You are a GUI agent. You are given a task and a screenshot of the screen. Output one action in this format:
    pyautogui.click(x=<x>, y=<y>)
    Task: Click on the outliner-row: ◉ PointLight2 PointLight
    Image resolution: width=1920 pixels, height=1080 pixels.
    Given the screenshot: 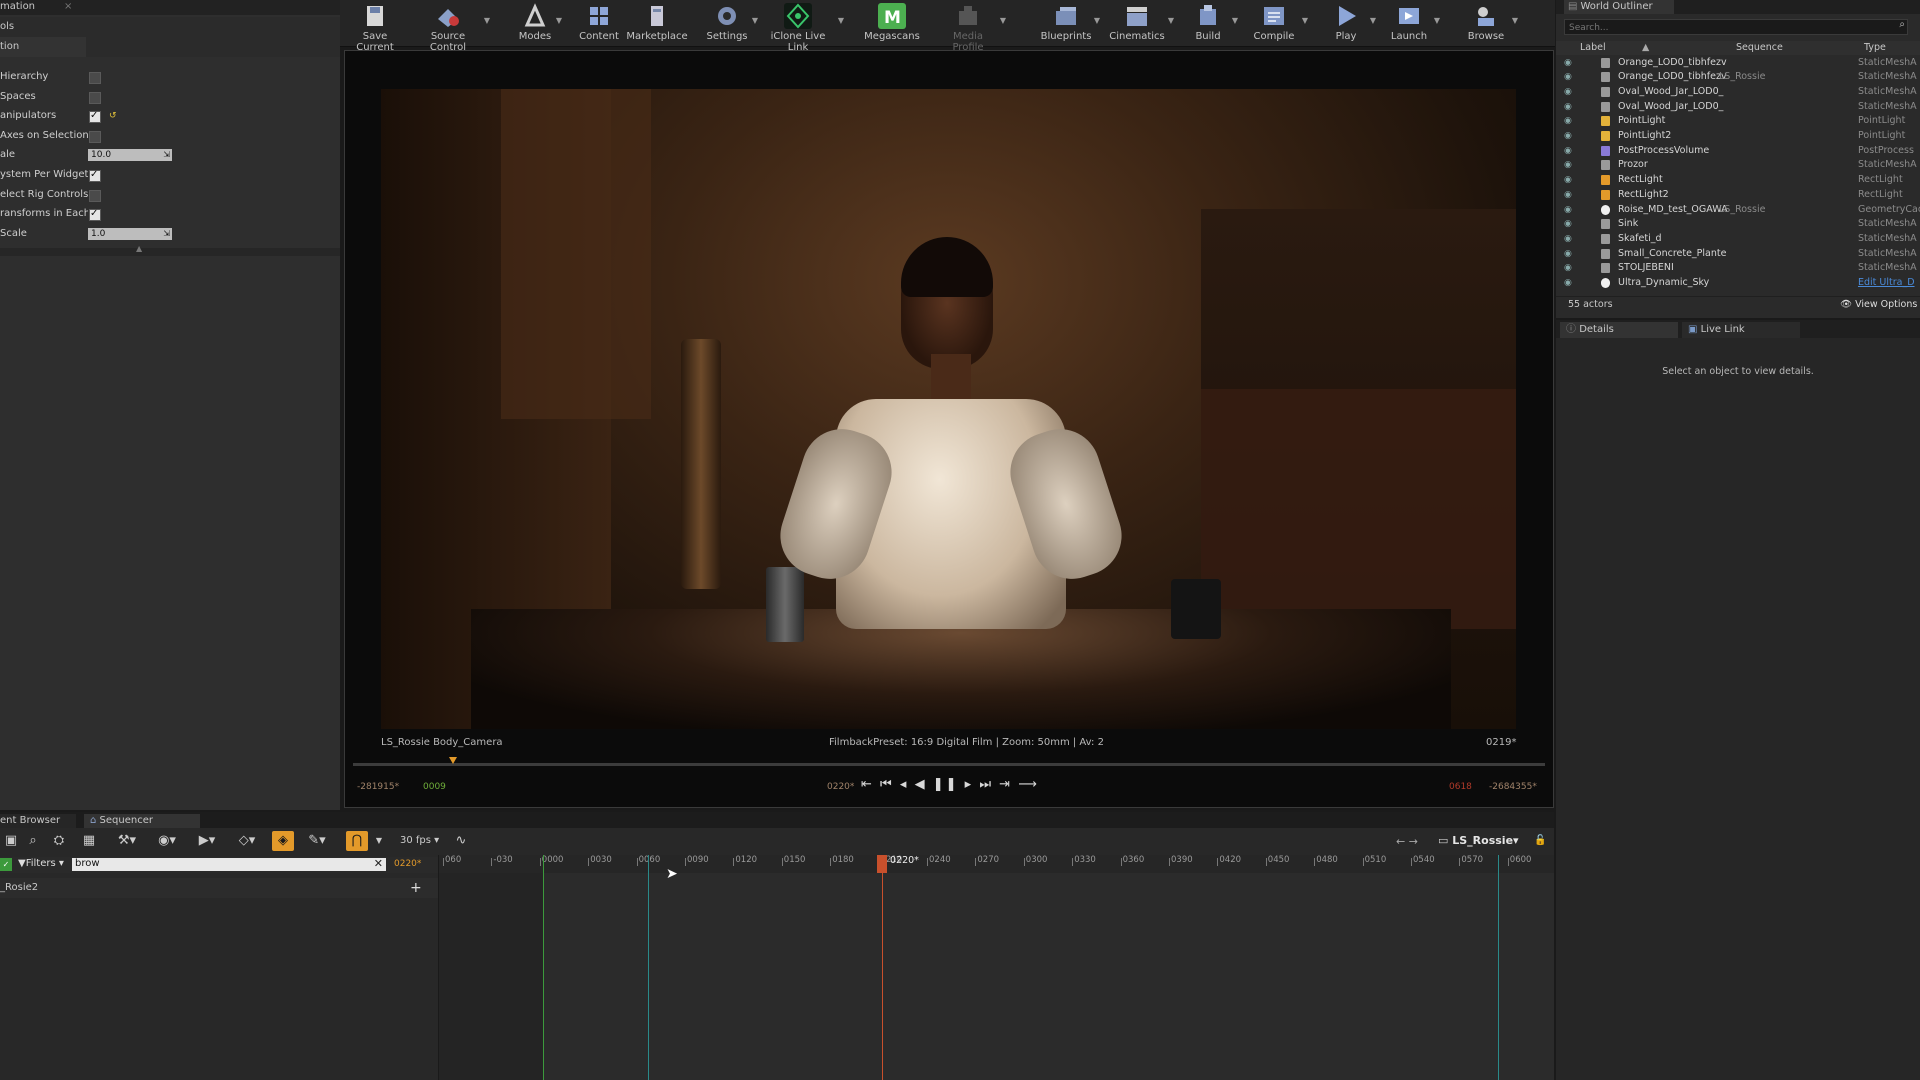 What is the action you would take?
    pyautogui.click(x=1738, y=136)
    